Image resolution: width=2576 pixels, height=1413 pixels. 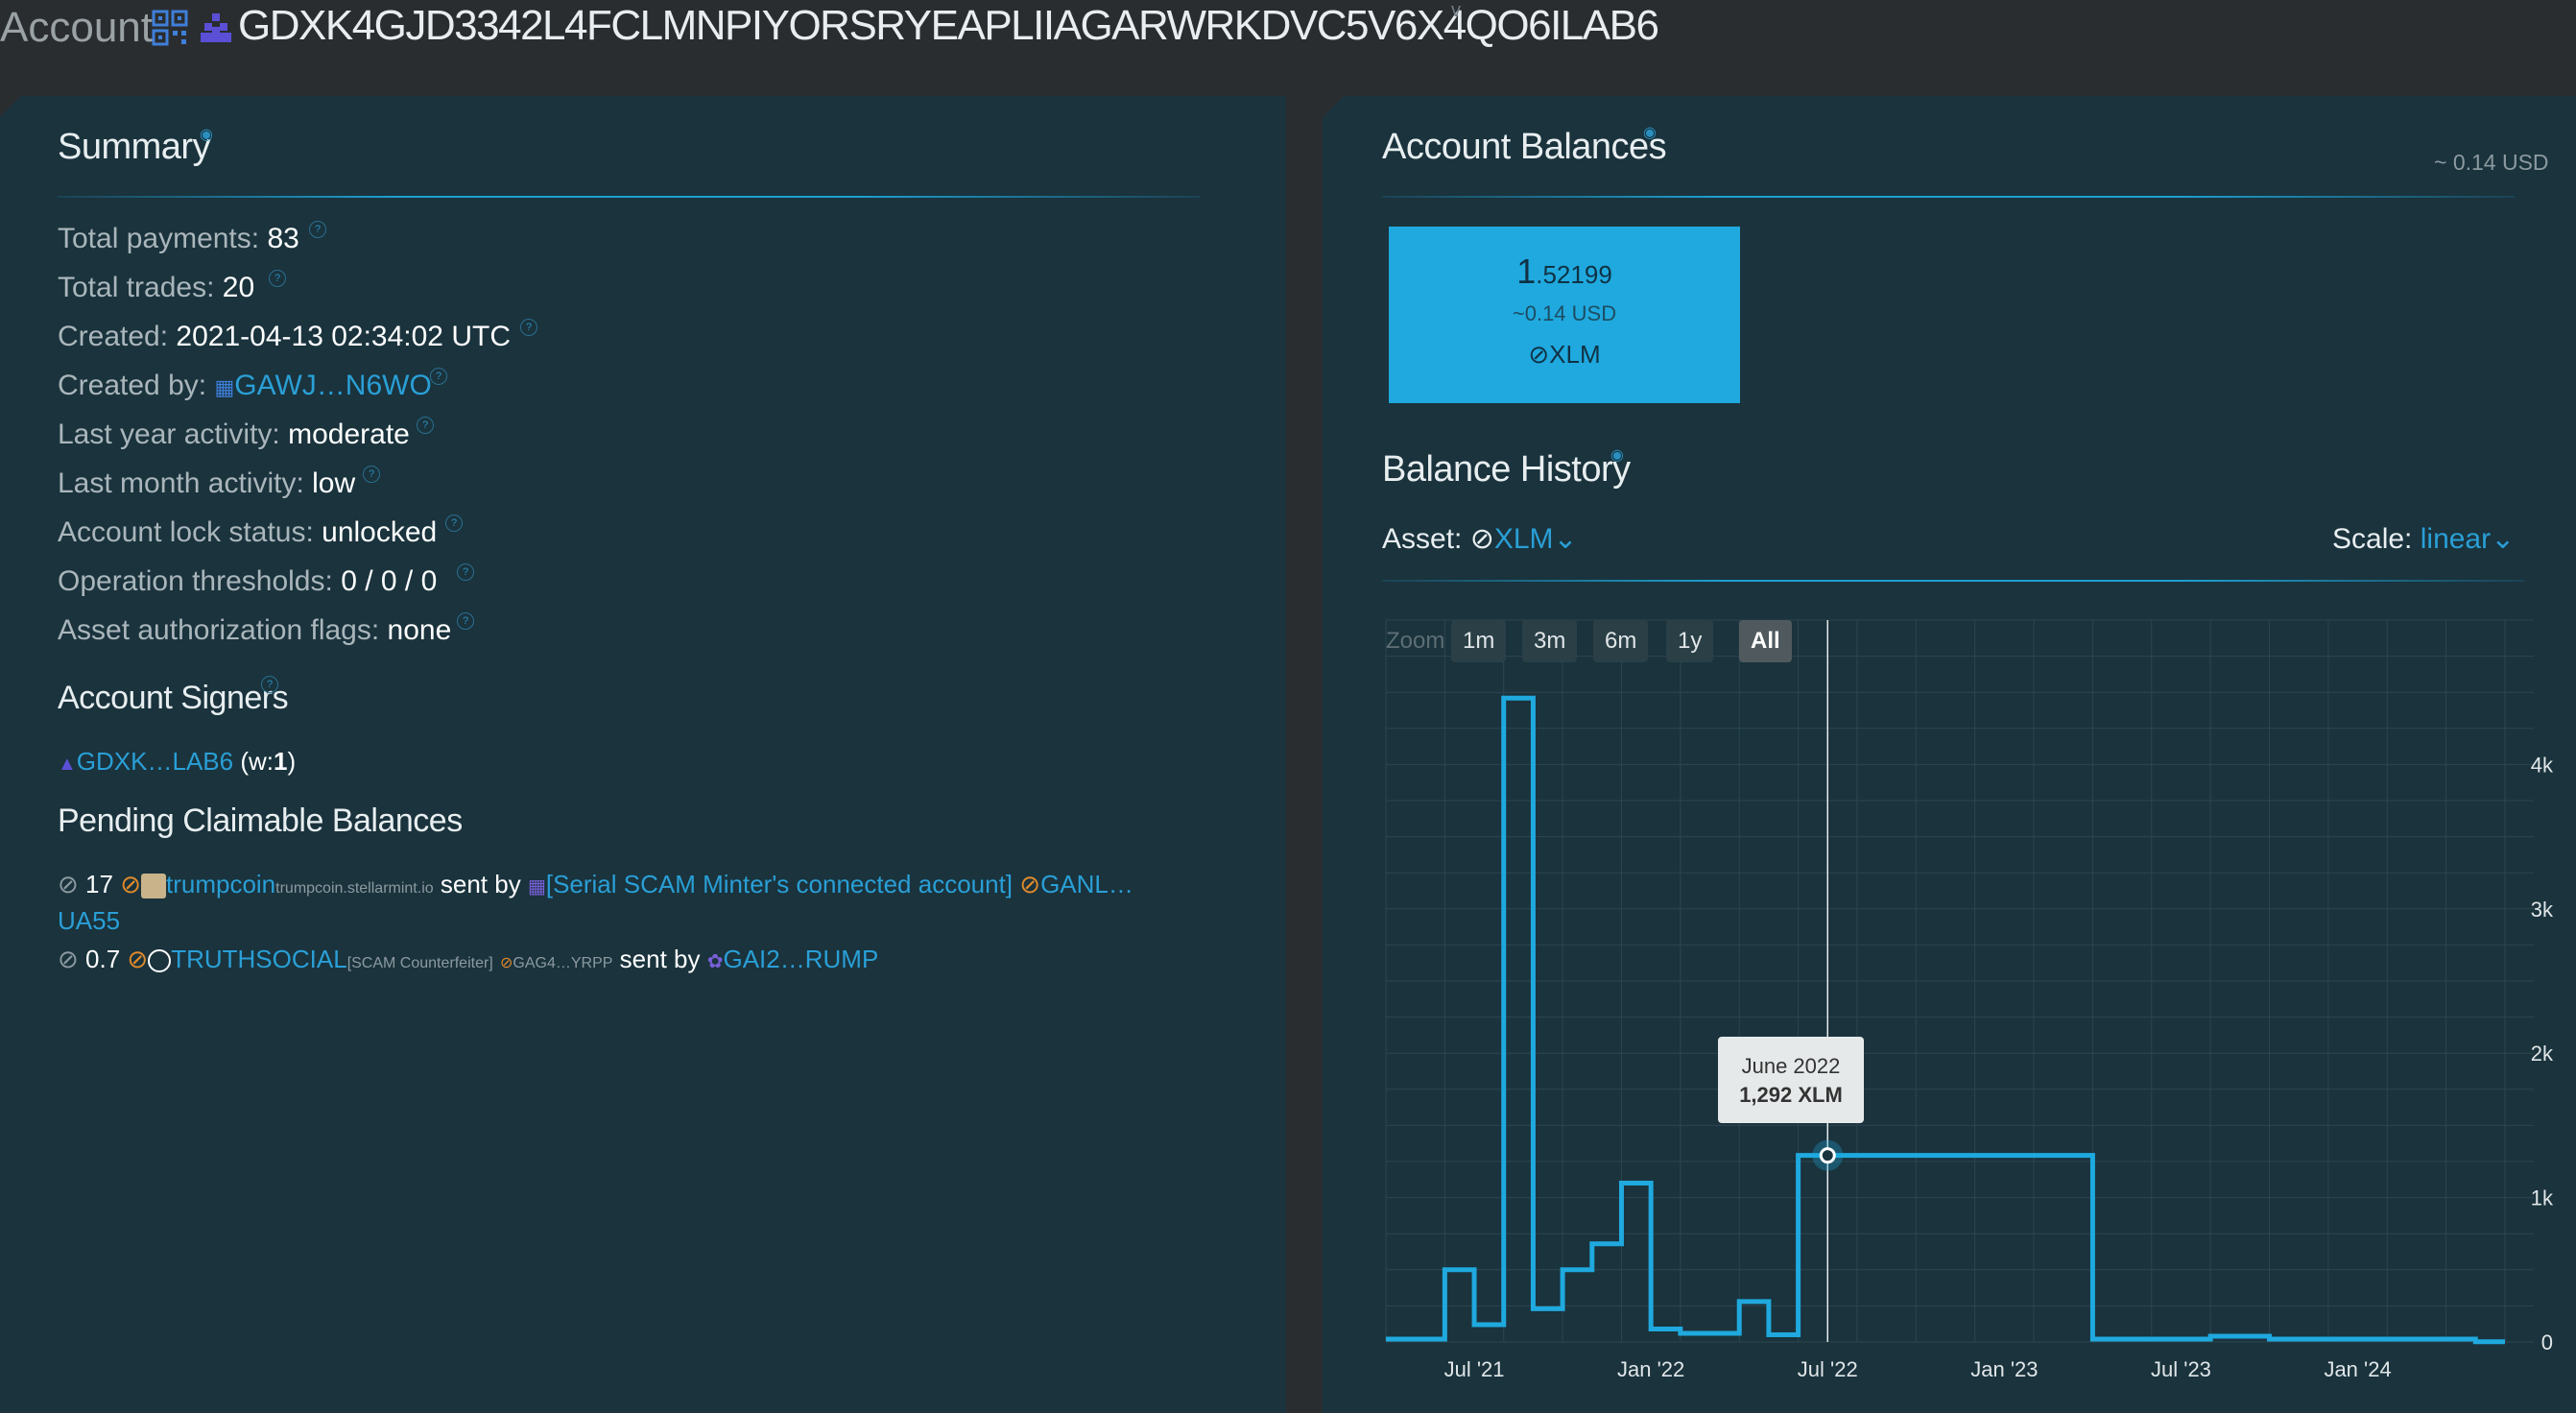 What do you see at coordinates (715, 961) in the screenshot?
I see `identicon-icon: ✿` at bounding box center [715, 961].